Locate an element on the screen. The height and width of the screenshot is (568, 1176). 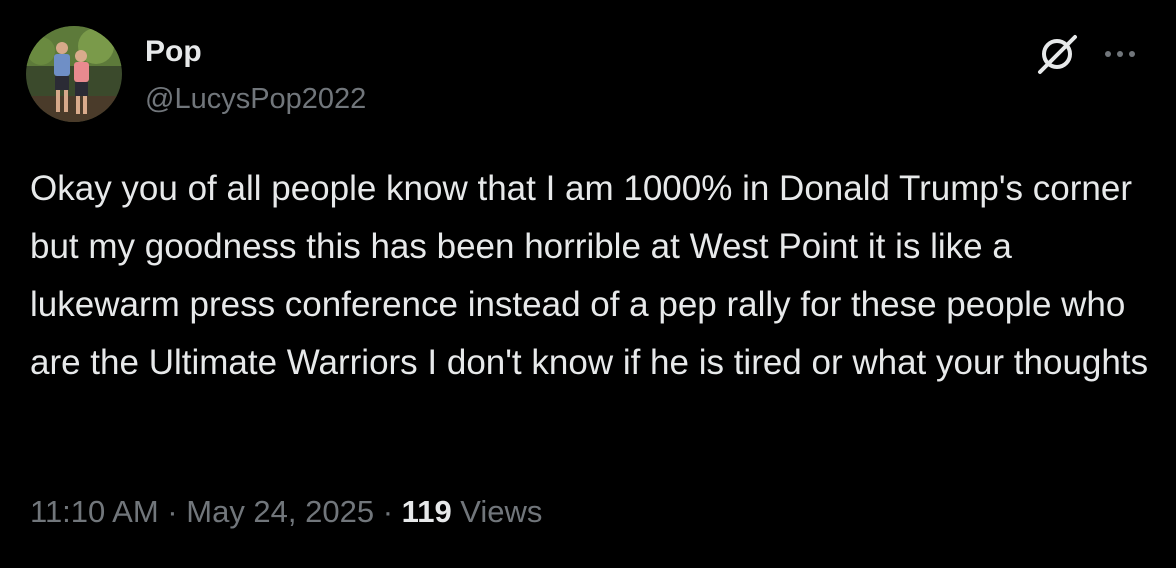
more-icon is located at coordinates (1122, 54).